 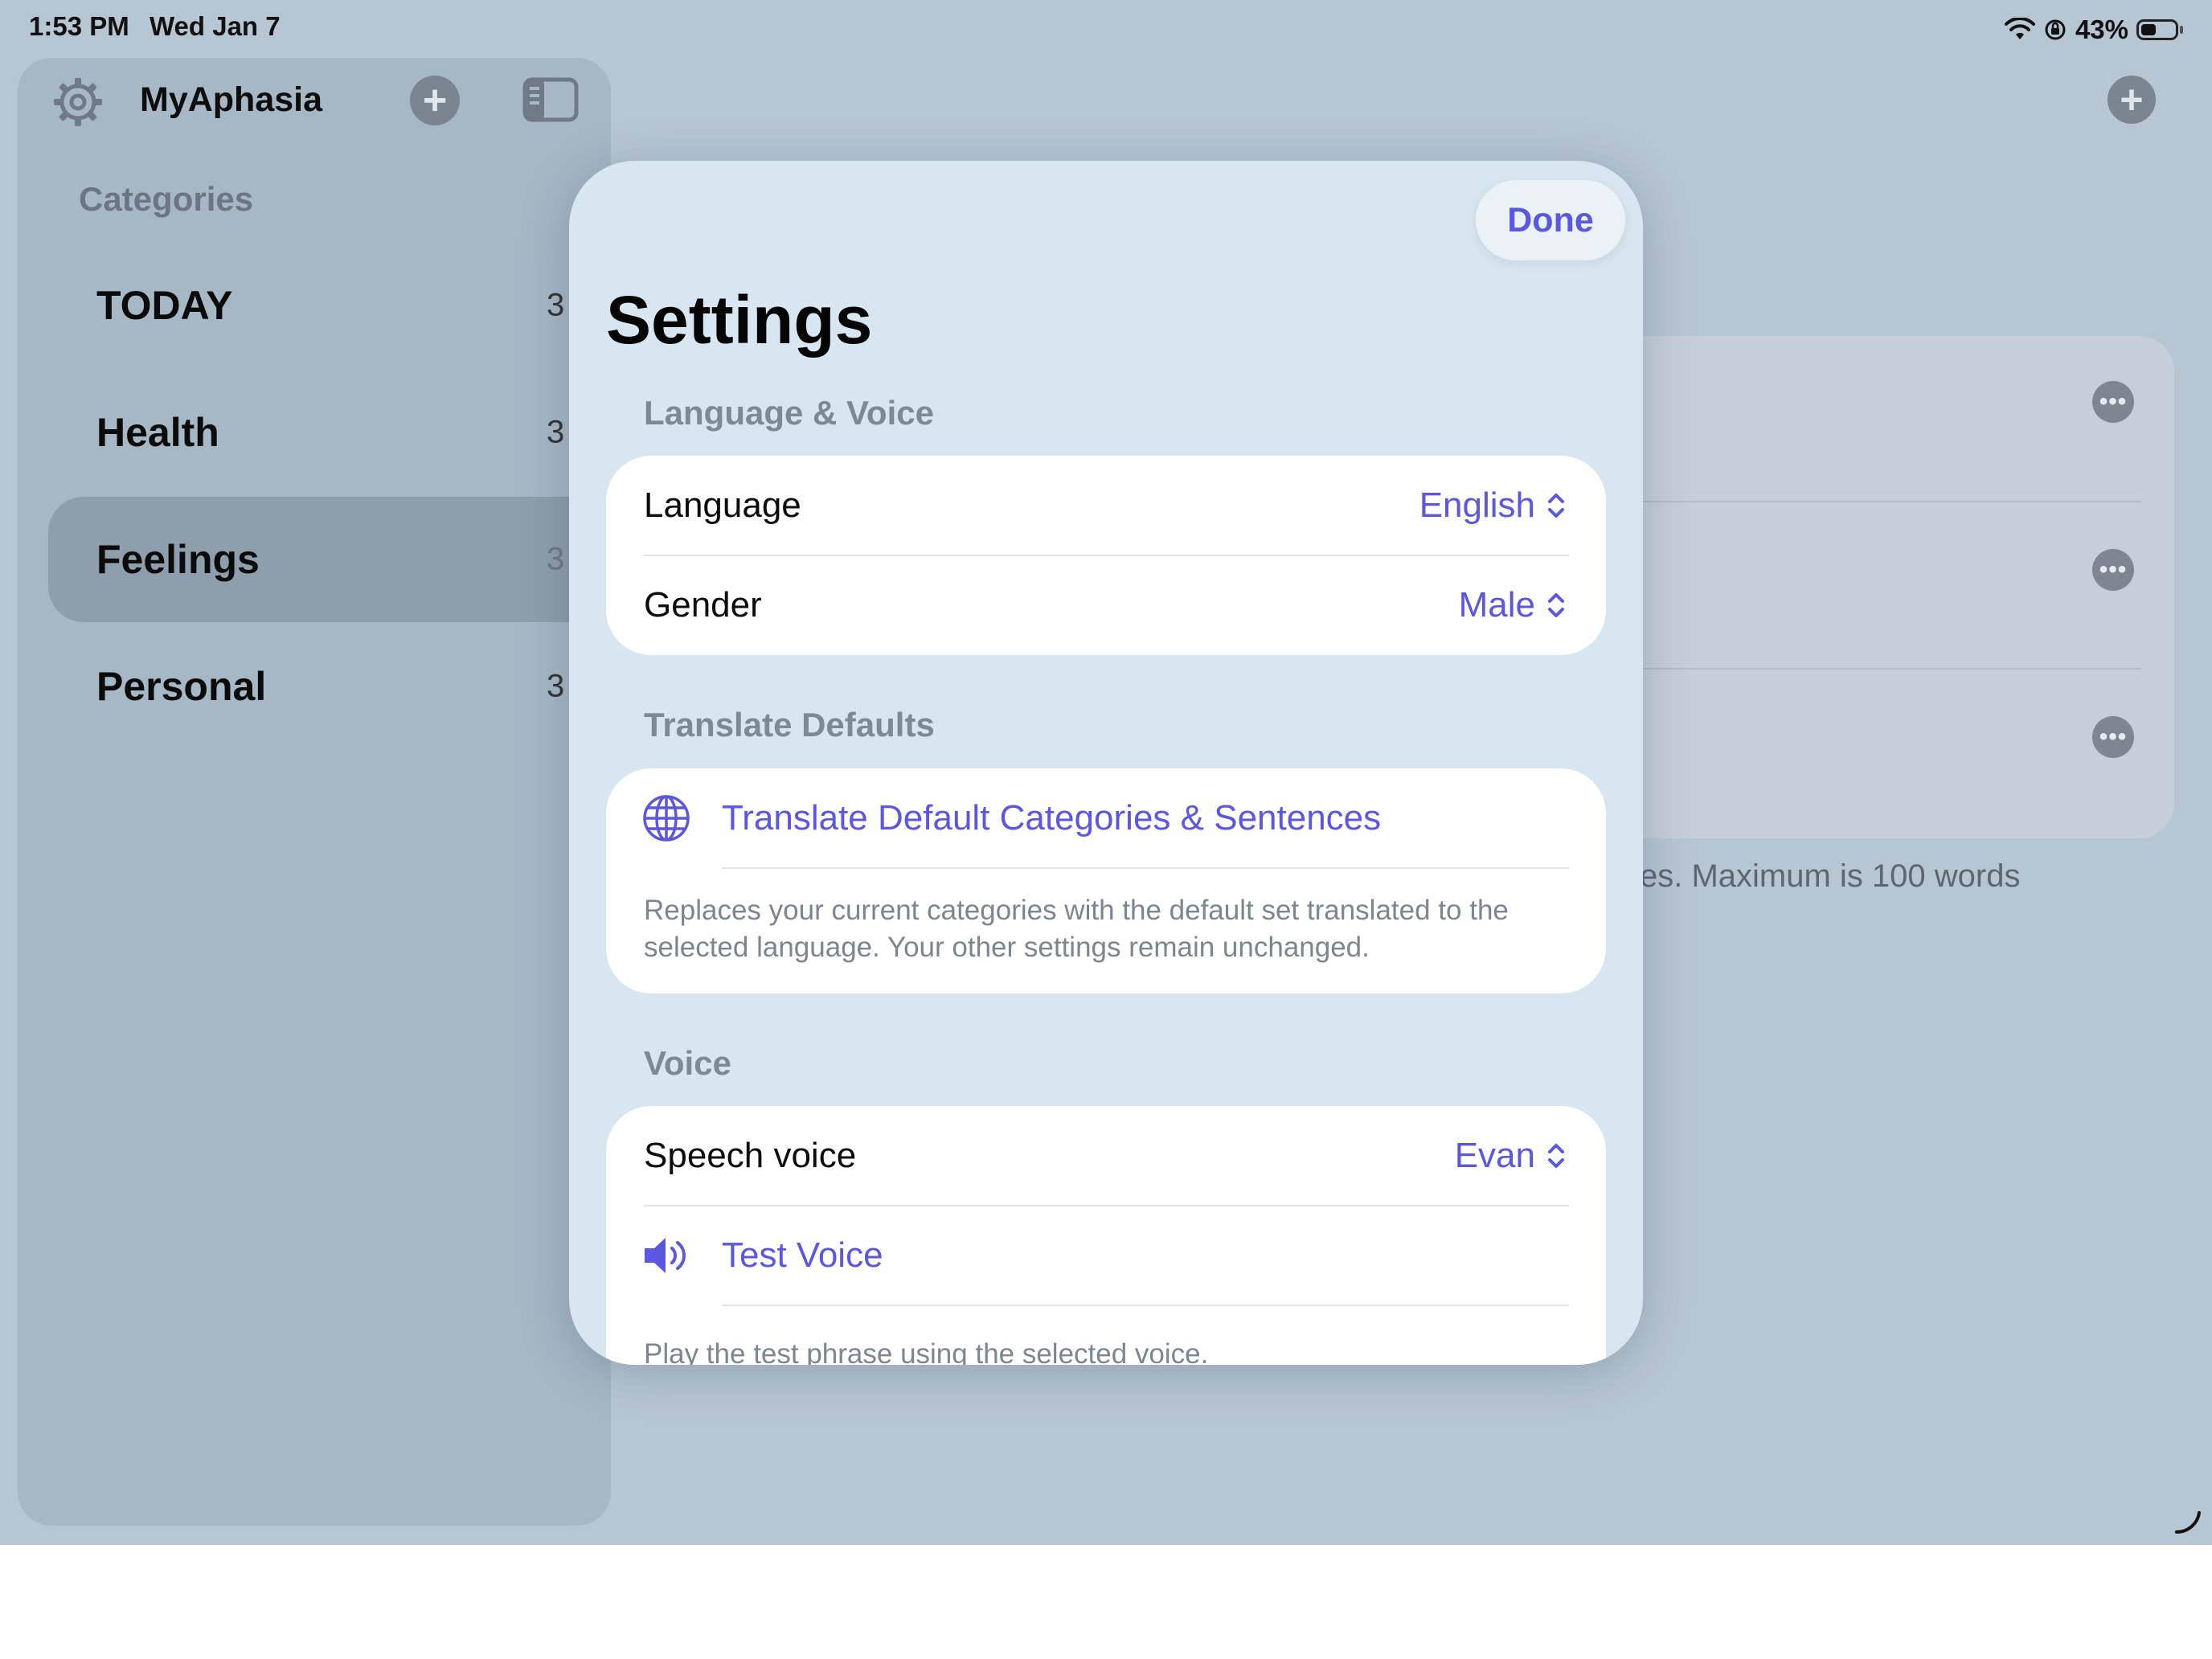 I want to click on orientation-lock-icon, so click(x=2055, y=29).